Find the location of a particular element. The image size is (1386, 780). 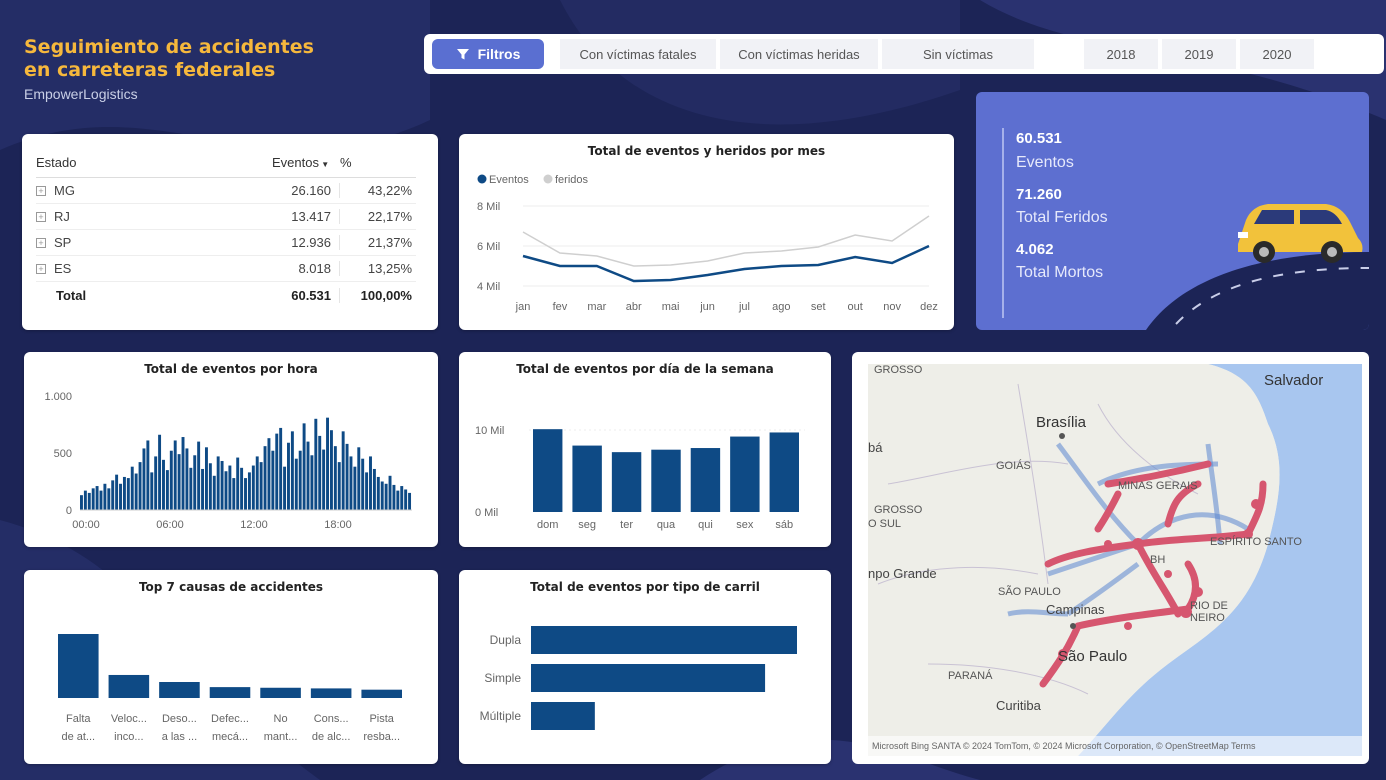

funnel-icon is located at coordinates (462, 54).